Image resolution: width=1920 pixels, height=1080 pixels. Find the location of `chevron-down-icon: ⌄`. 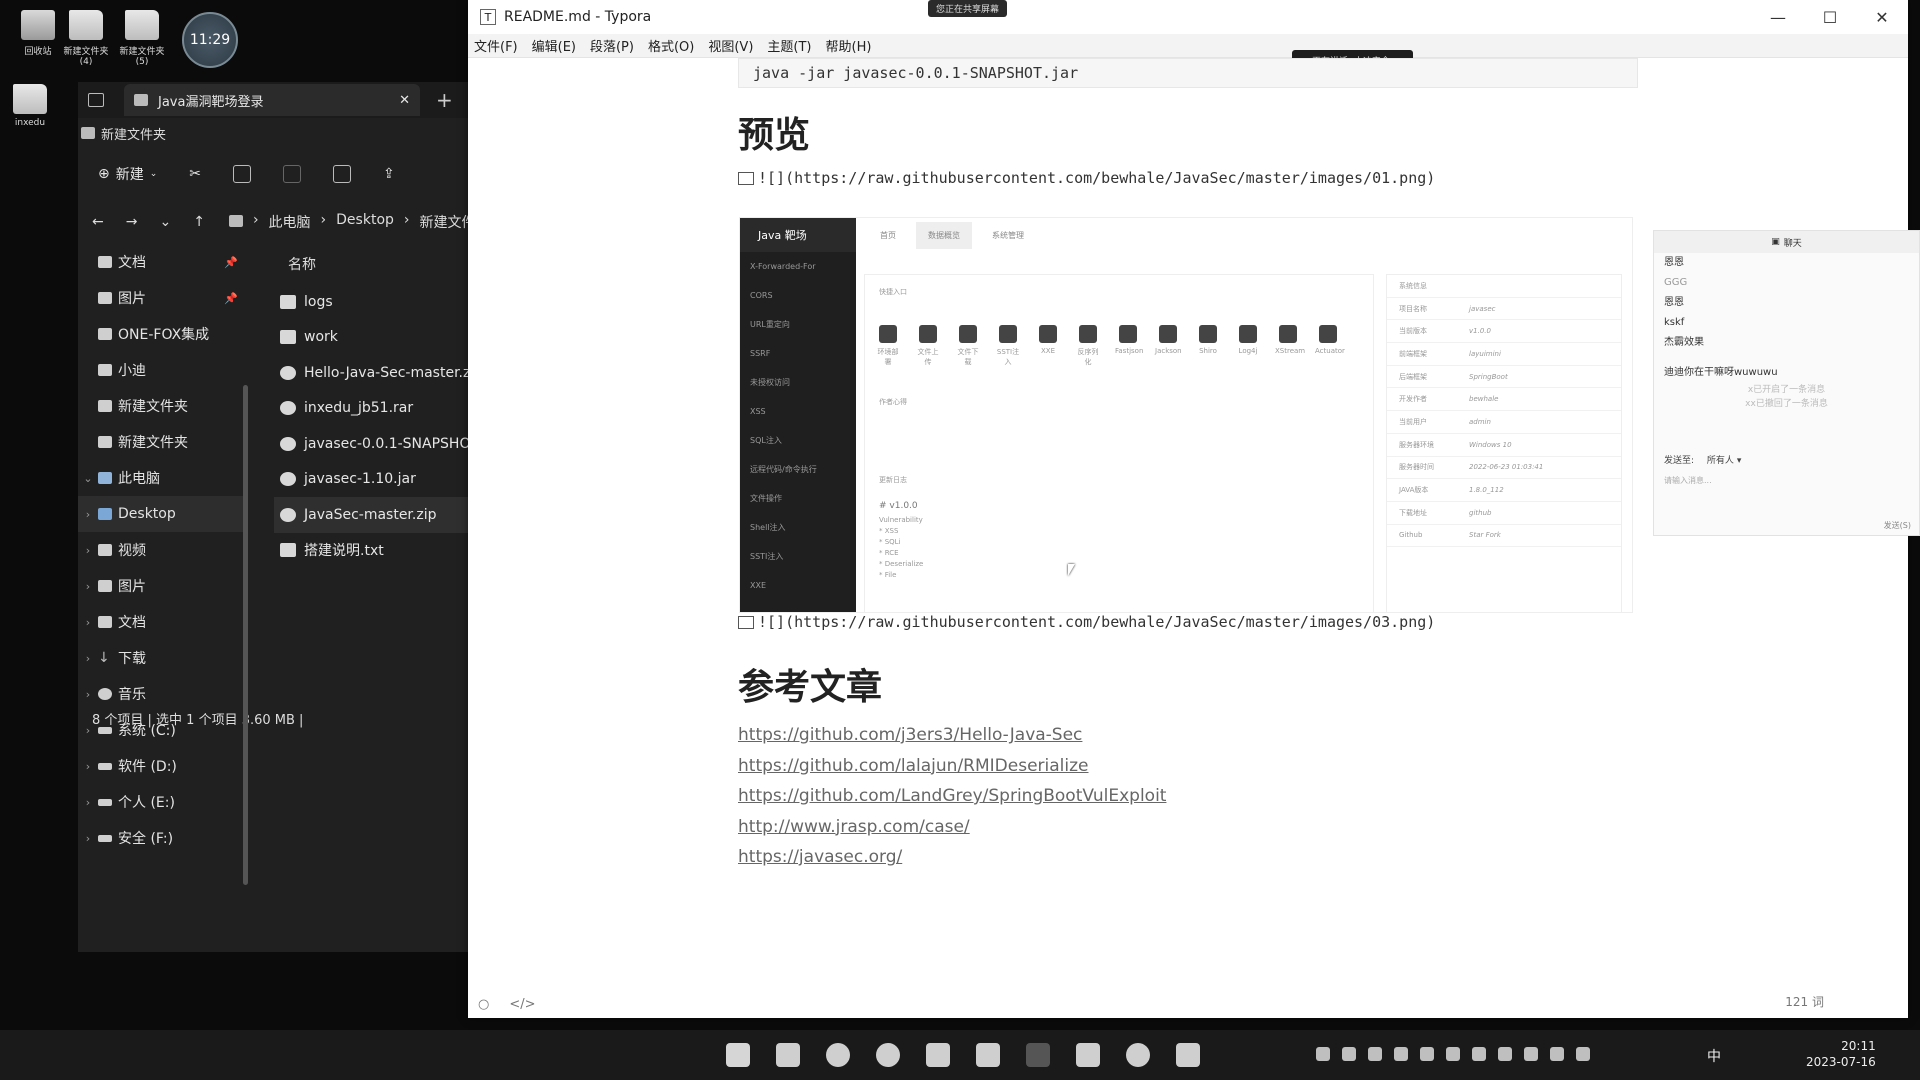

chevron-down-icon: ⌄ is located at coordinates (88, 478).